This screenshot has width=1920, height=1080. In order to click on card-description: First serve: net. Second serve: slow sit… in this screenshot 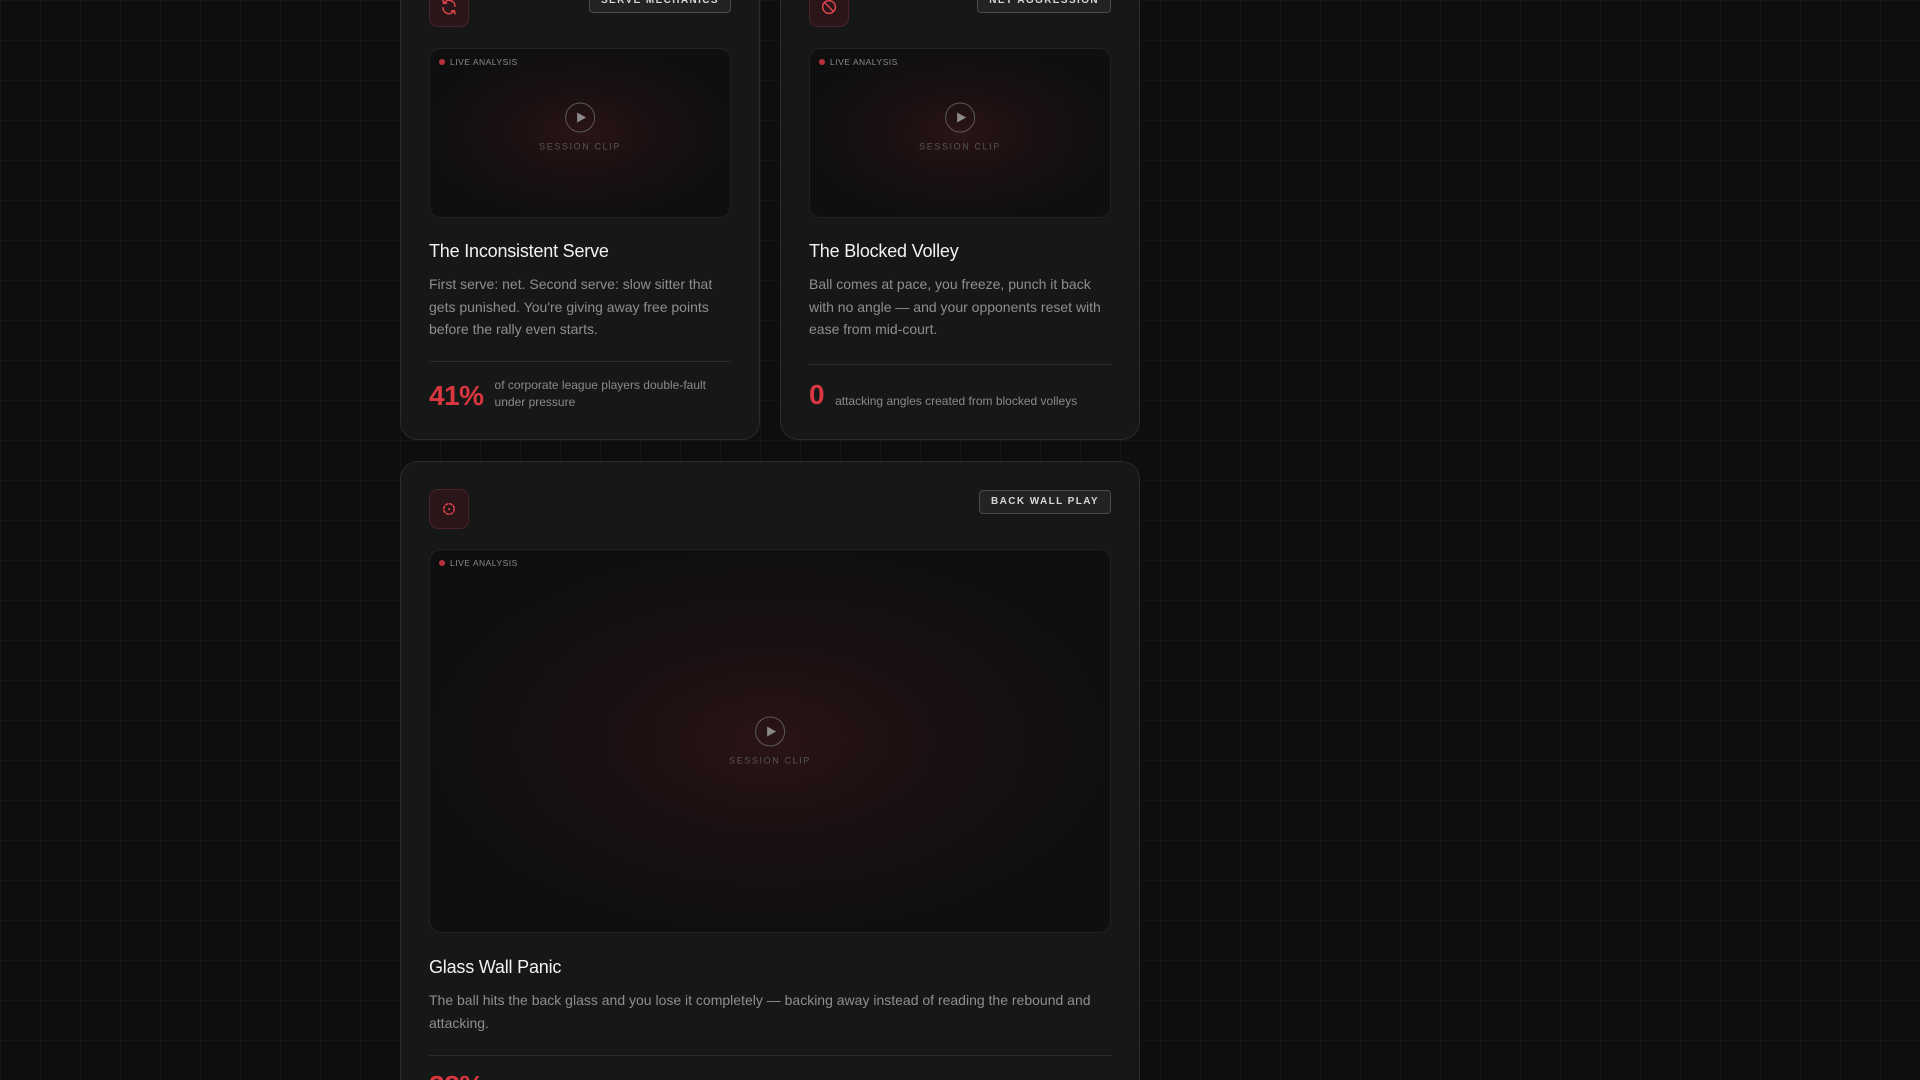, I will do `click(571, 306)`.